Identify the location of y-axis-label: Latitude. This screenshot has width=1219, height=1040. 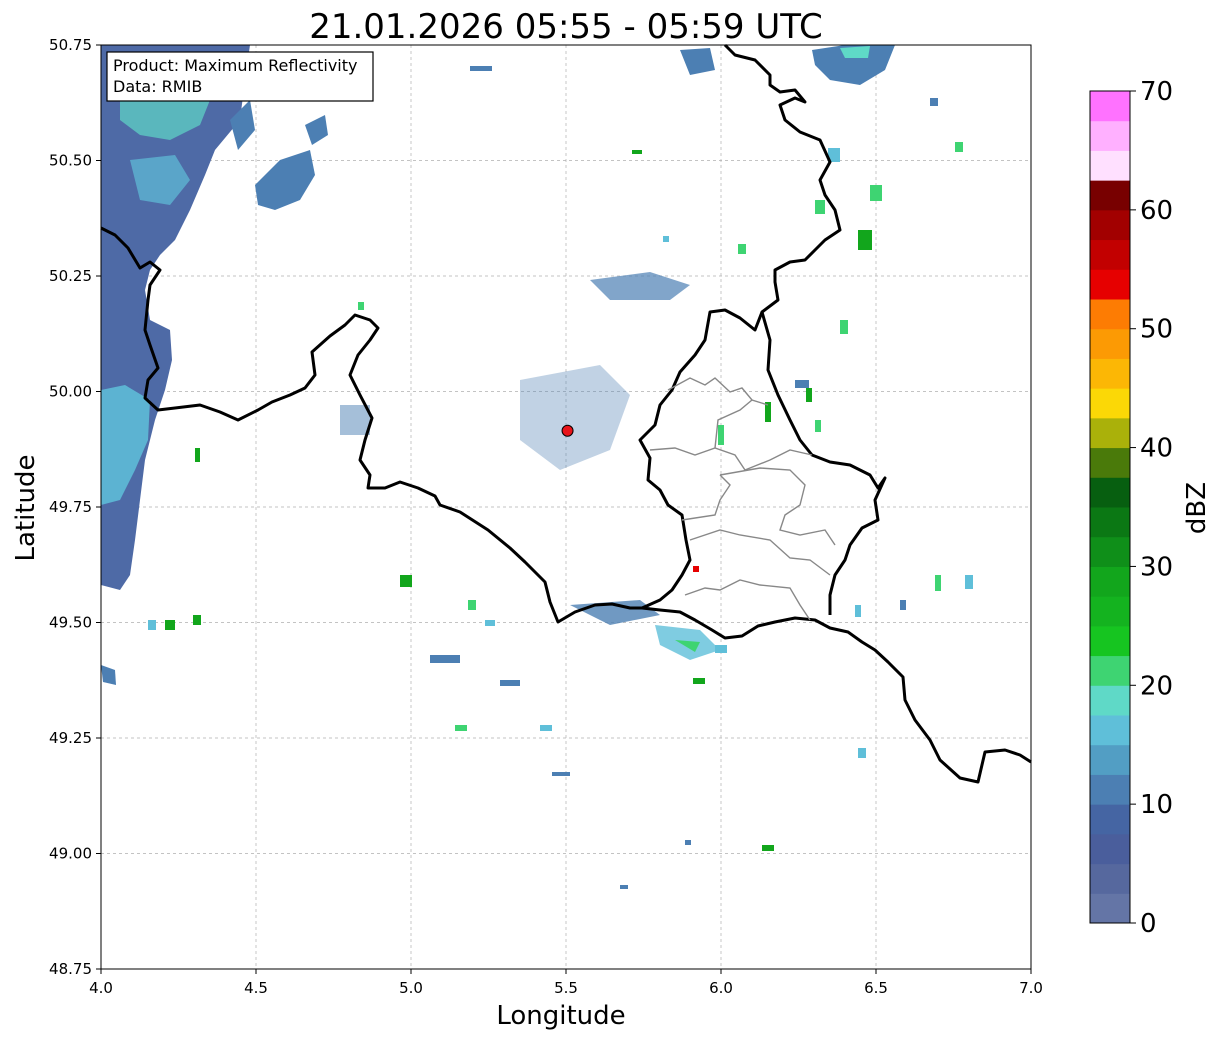
(26, 507).